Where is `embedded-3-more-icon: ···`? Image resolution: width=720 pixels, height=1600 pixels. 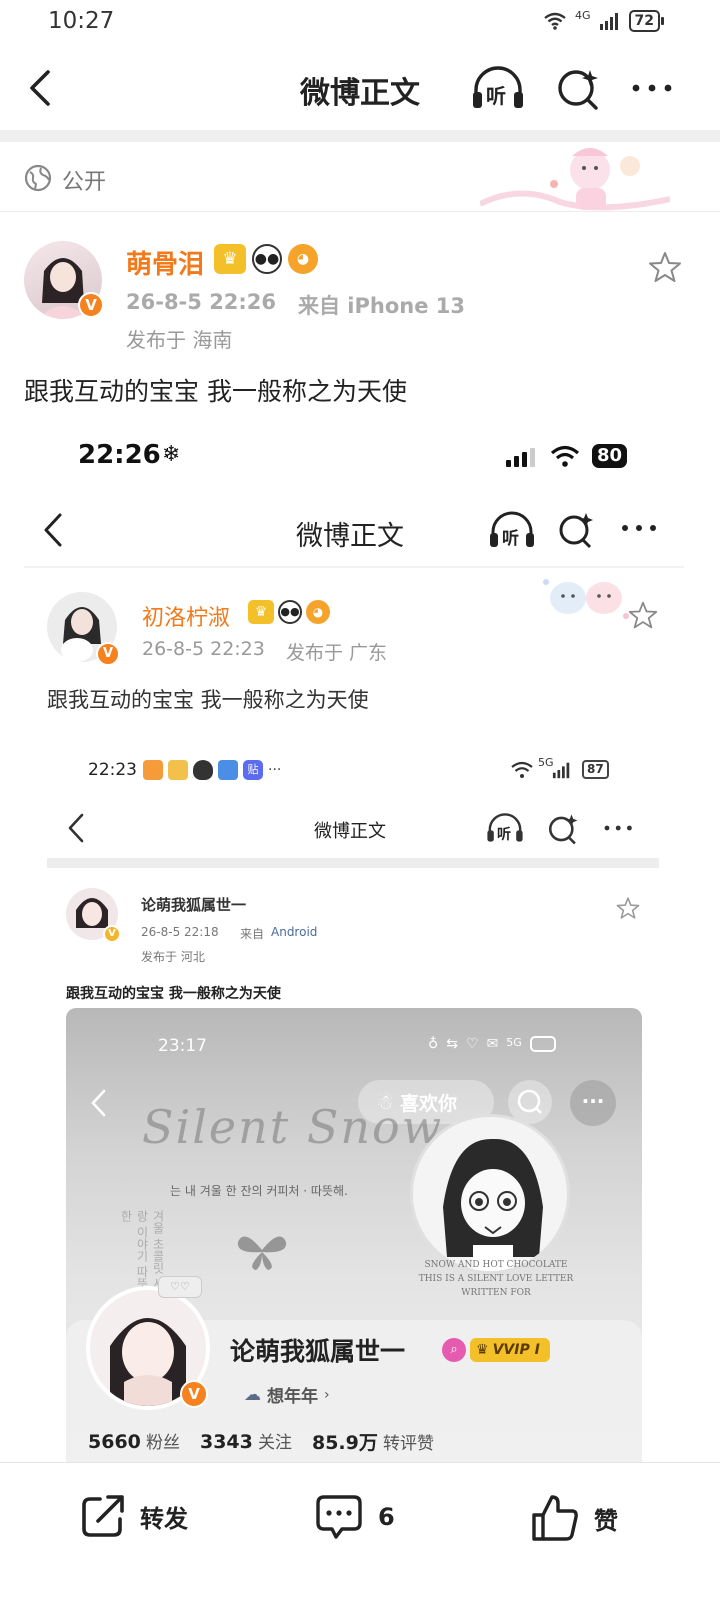
embedded-3-more-icon: ··· is located at coordinates (593, 1101).